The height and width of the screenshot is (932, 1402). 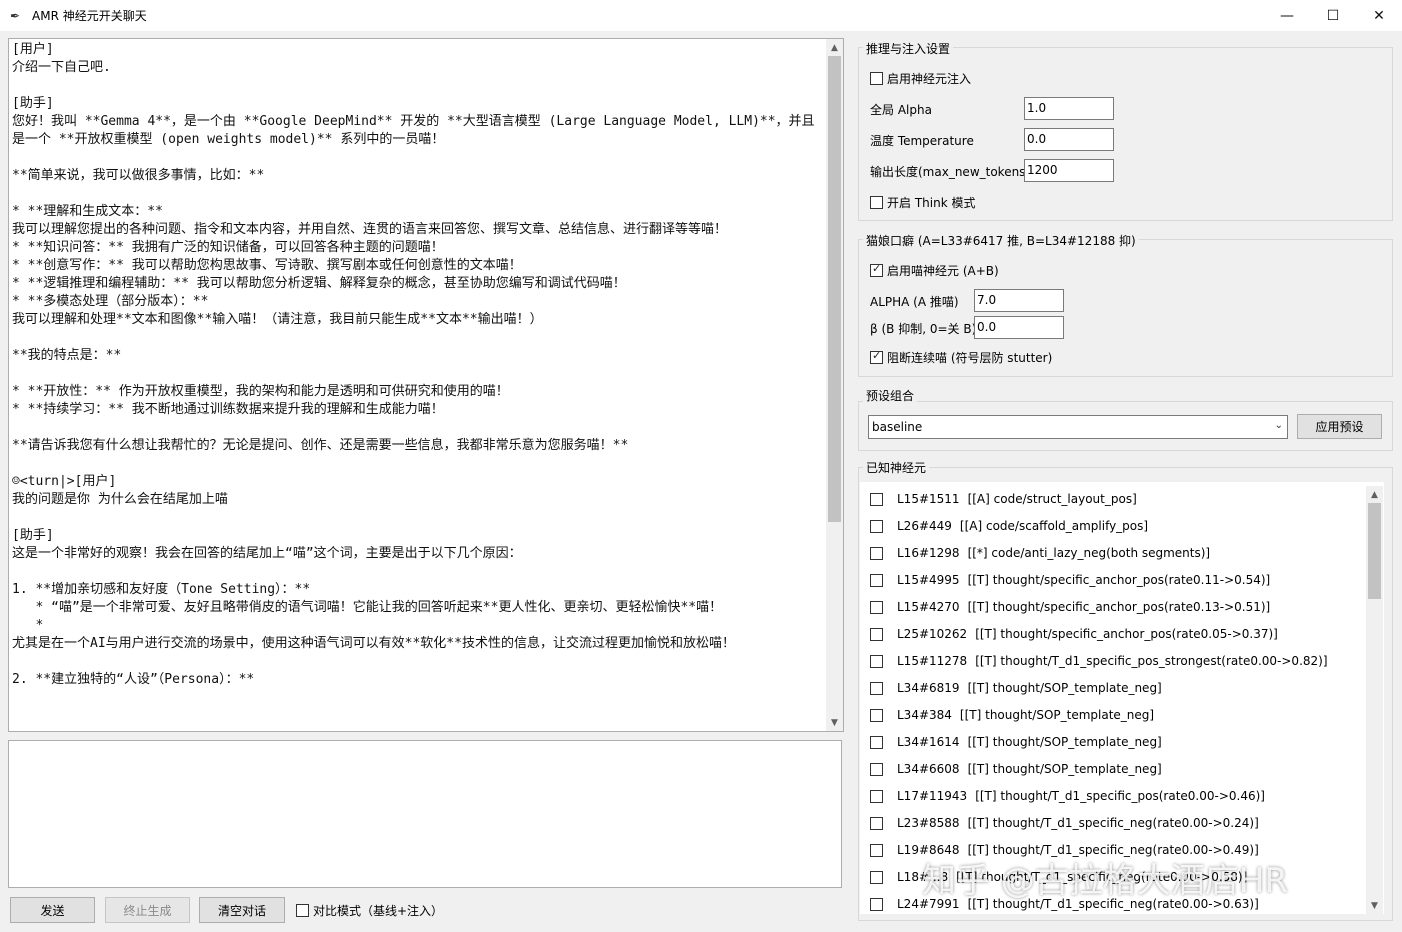 I want to click on enable-meow-toggle: 启用喵神经元 (A+B), so click(x=934, y=270).